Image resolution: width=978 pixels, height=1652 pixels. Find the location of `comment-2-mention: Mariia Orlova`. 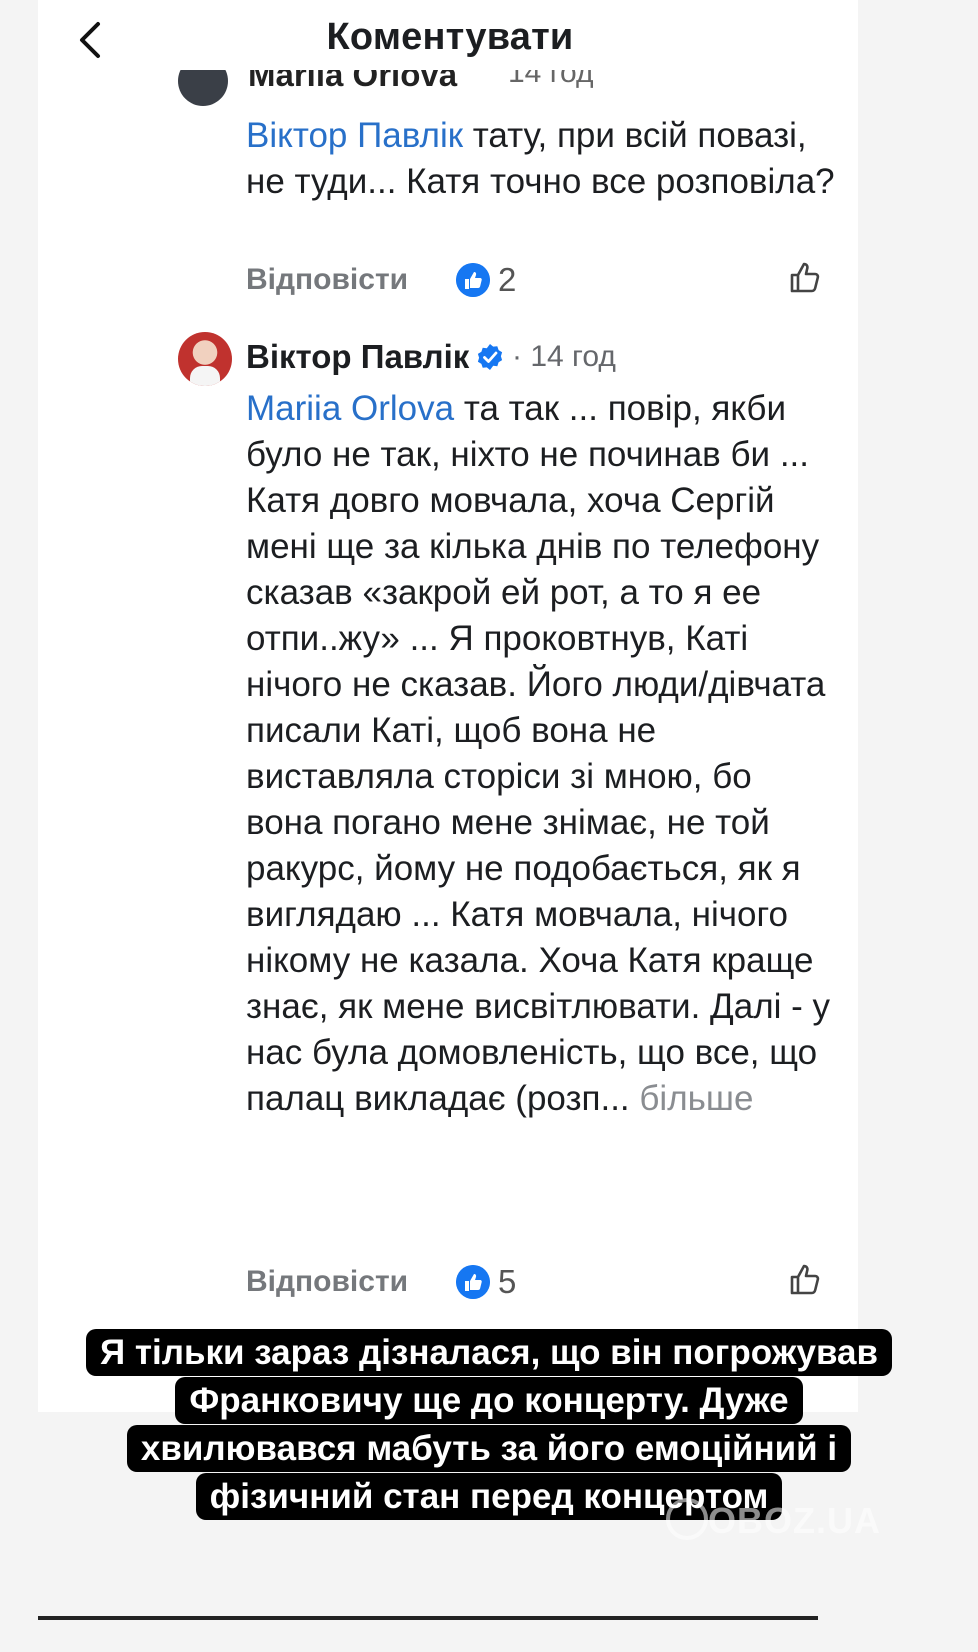

comment-2-mention: Mariia Orlova is located at coordinates (350, 408).